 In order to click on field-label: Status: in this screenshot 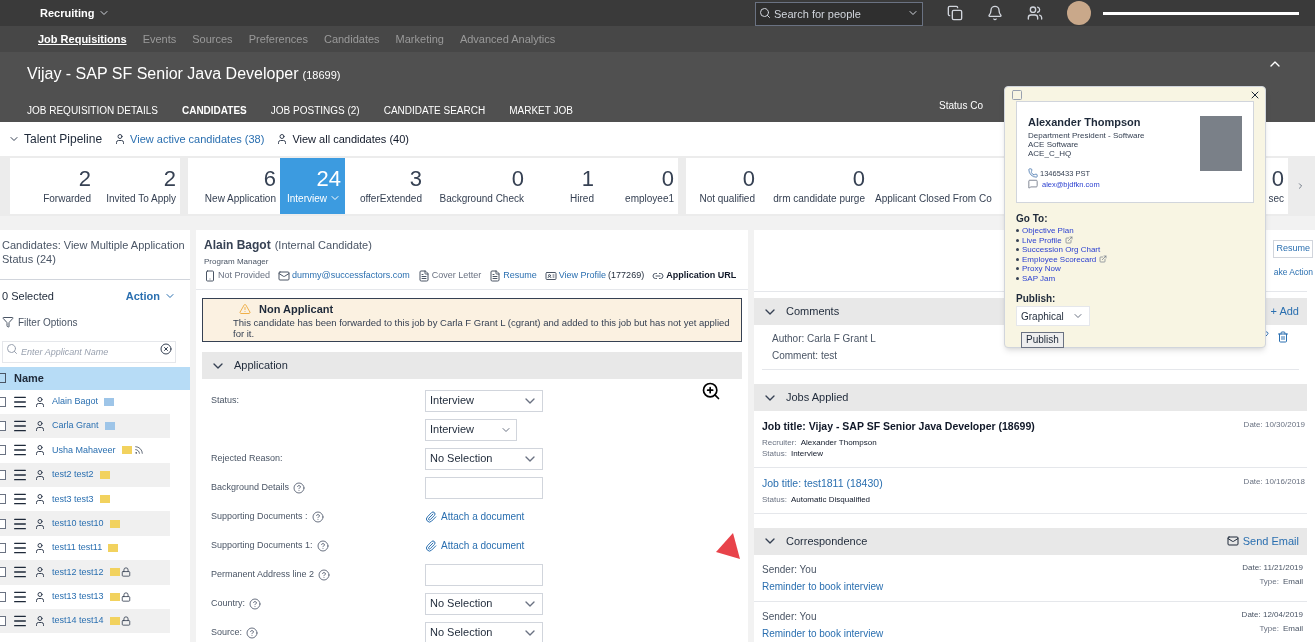, I will do `click(225, 400)`.